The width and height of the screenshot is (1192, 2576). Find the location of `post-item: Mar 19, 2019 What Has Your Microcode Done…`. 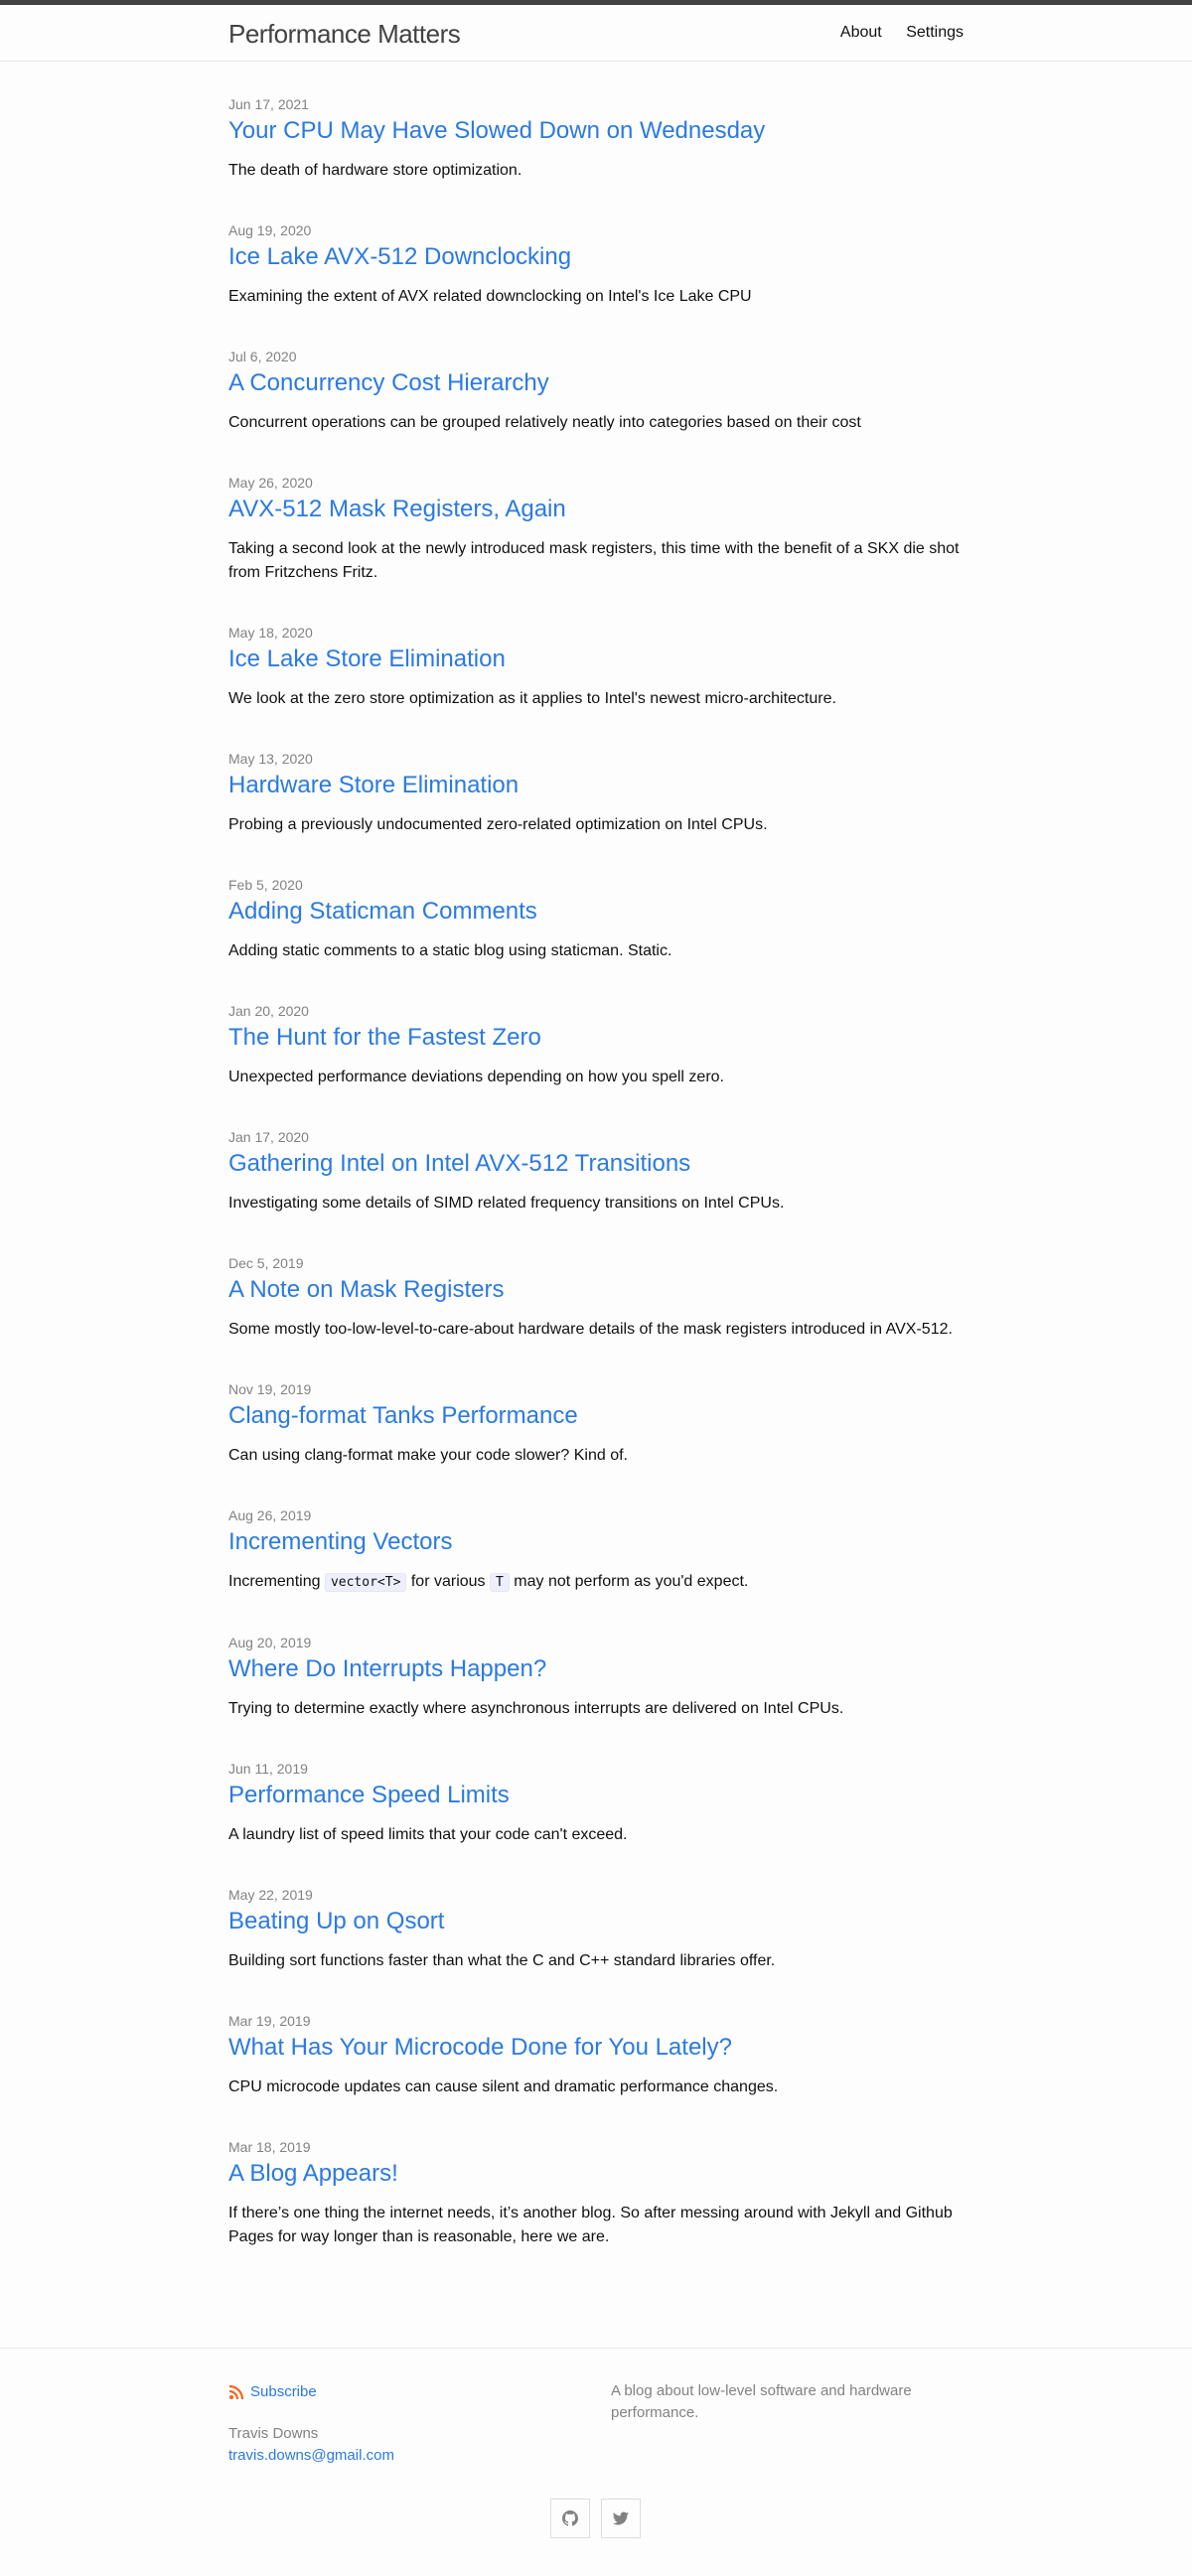

post-item: Mar 19, 2019 What Has Your Microcode Done… is located at coordinates (596, 2055).